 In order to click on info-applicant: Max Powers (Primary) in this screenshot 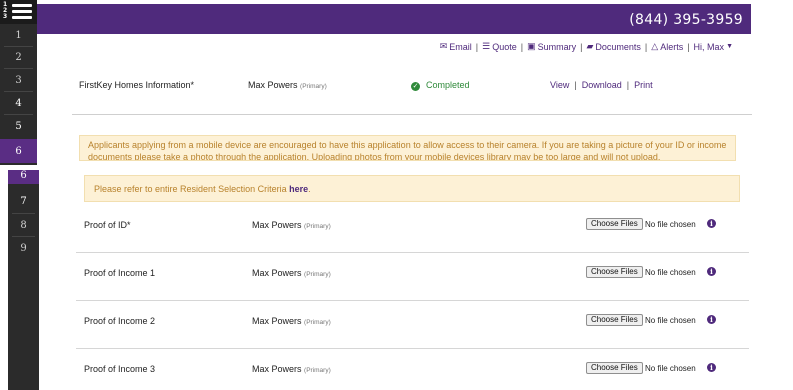, I will do `click(287, 85)`.